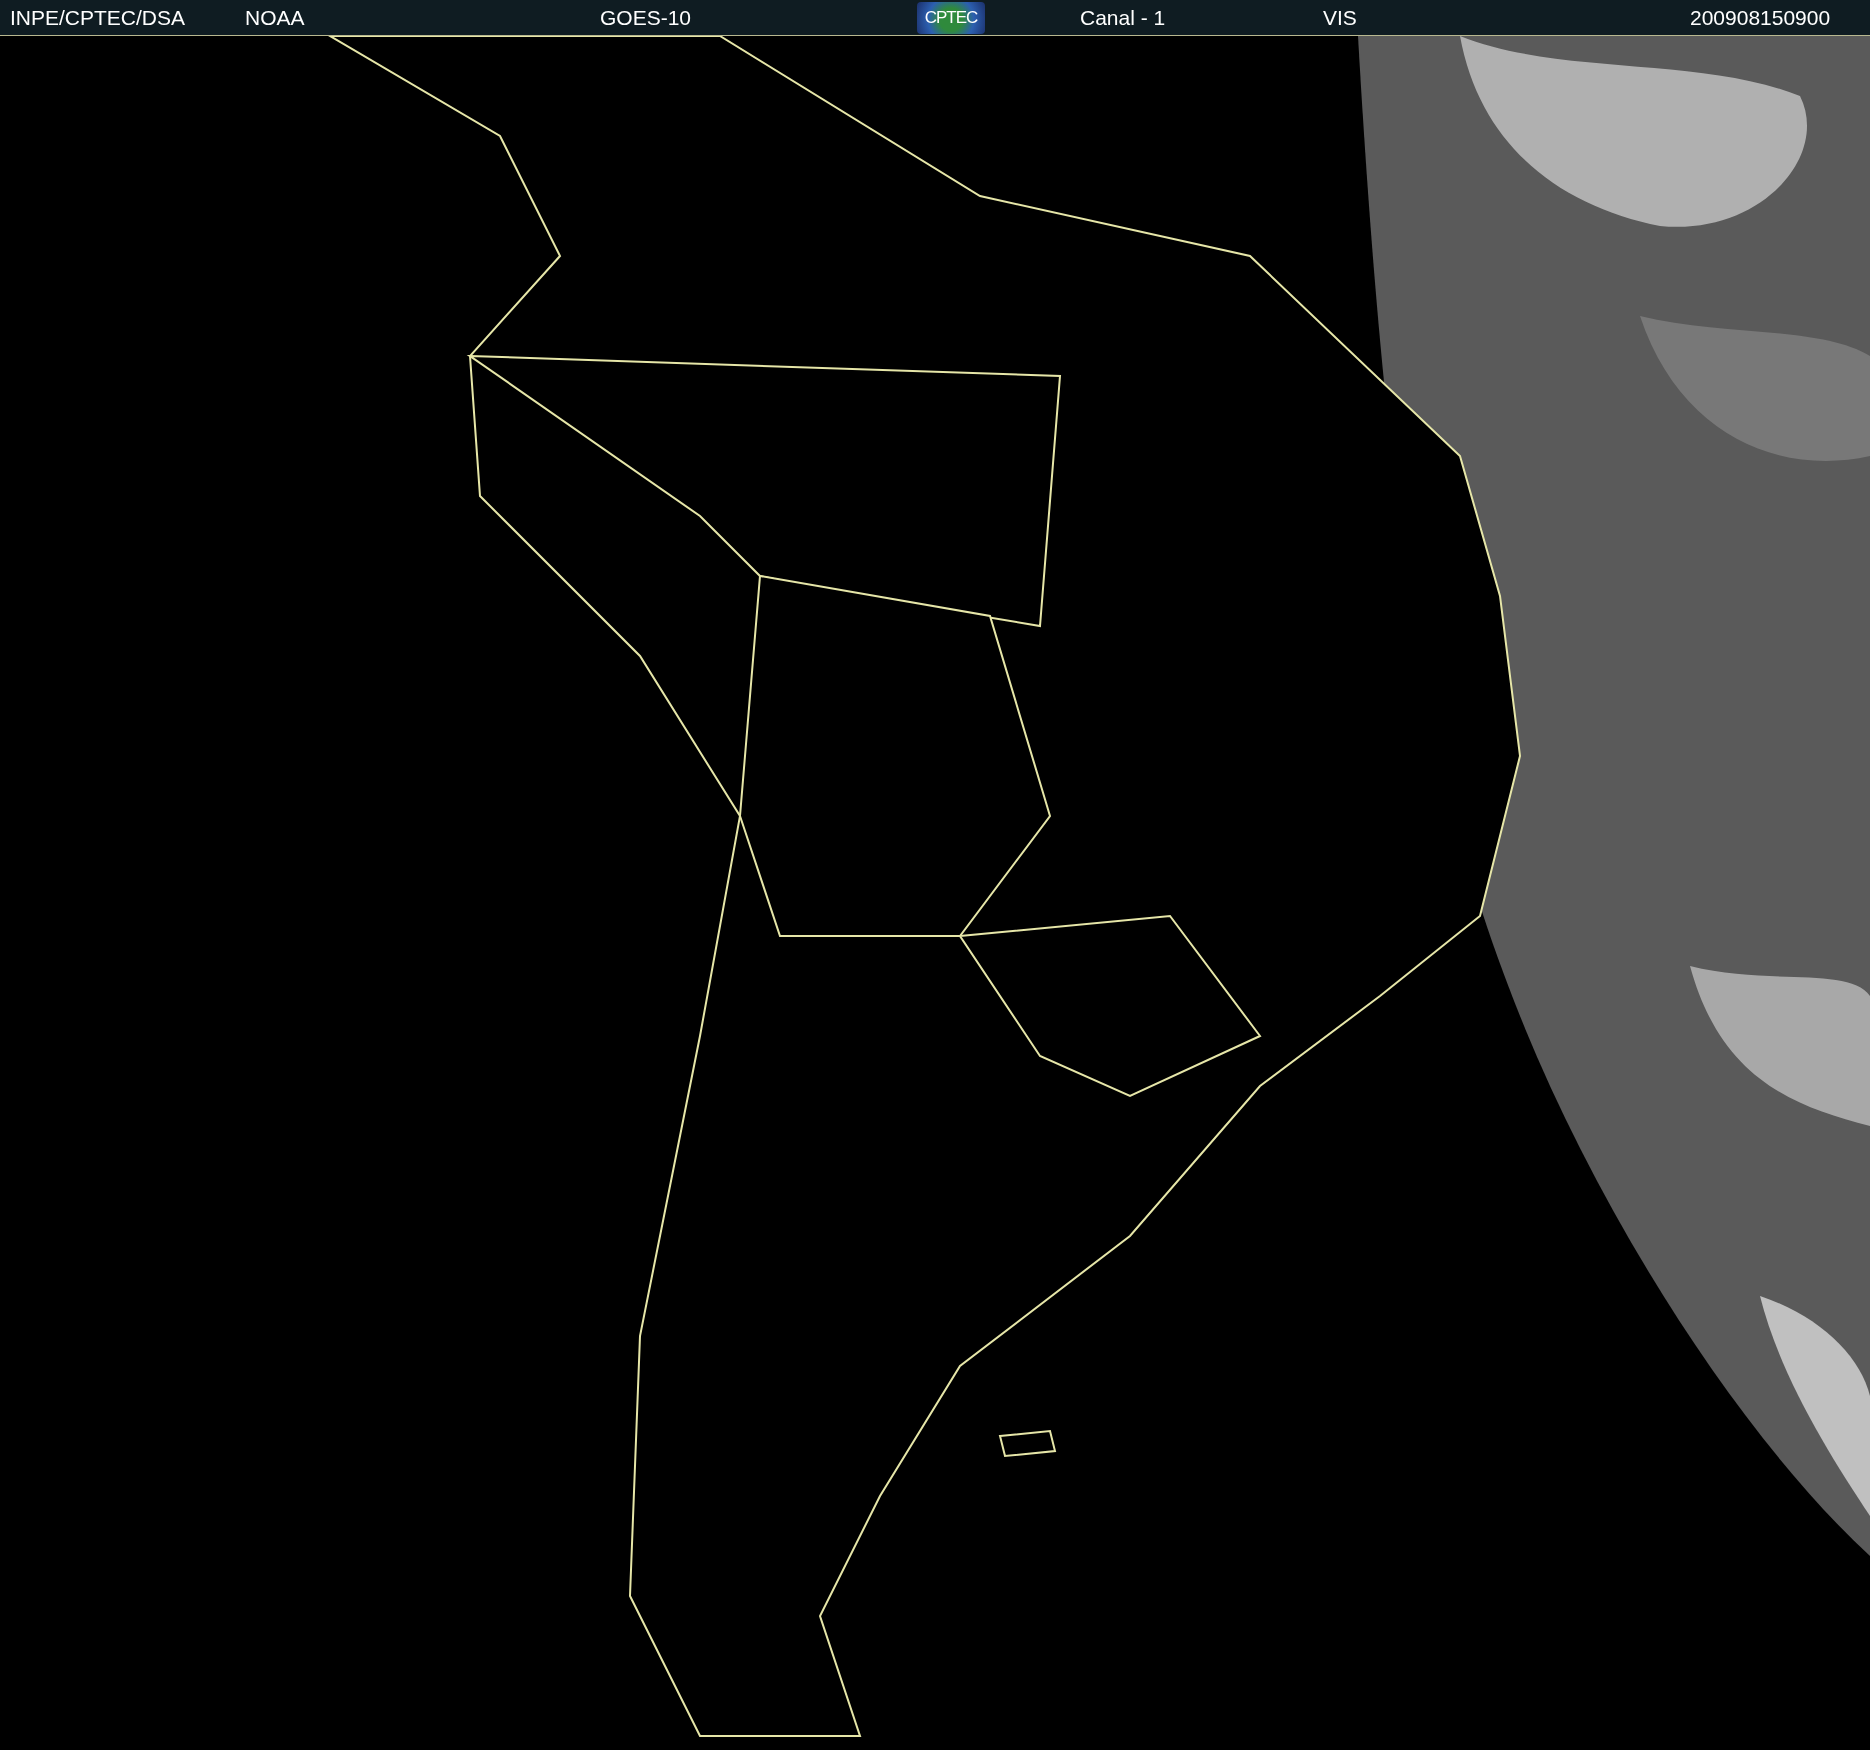 Image resolution: width=1870 pixels, height=1750 pixels. What do you see at coordinates (1760, 17) in the screenshot?
I see `header-label: 200908150900` at bounding box center [1760, 17].